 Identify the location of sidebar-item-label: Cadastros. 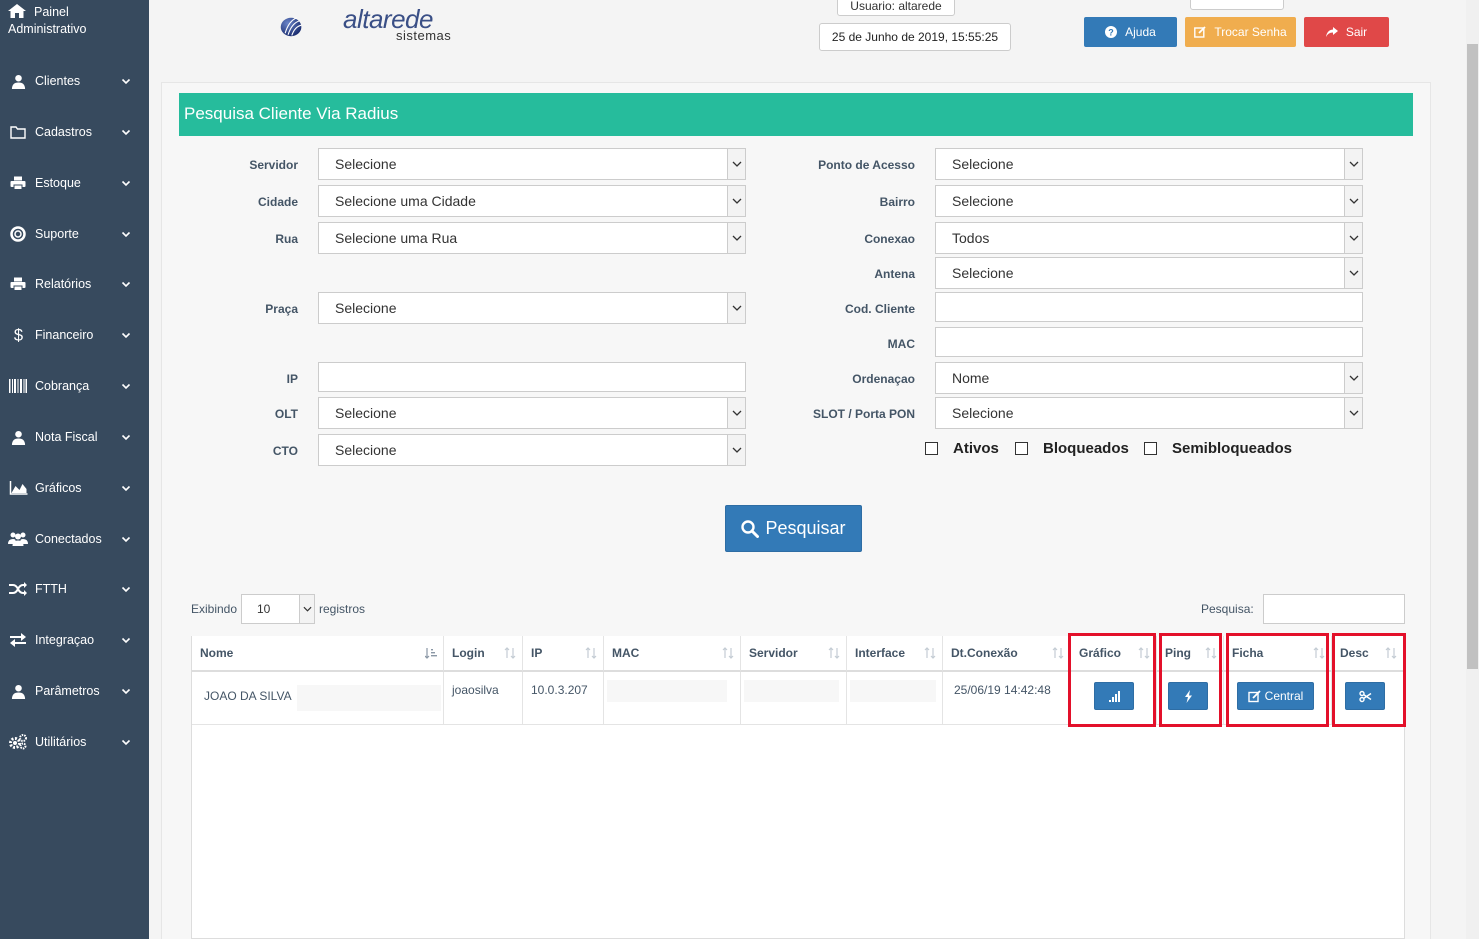
(63, 132).